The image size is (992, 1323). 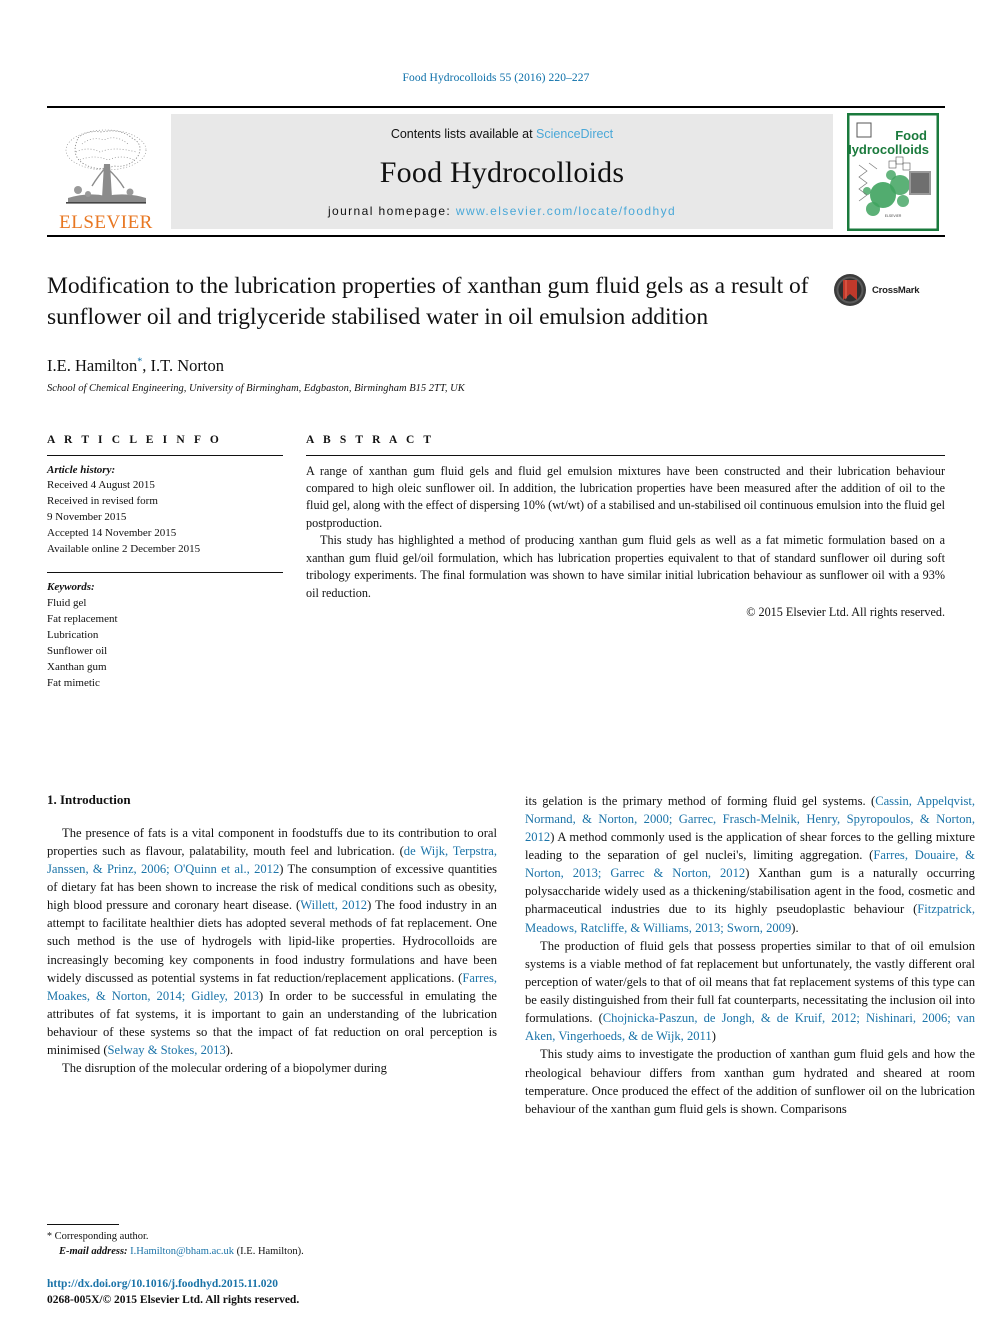 I want to click on elsevier-tree-icon, so click(x=106, y=166).